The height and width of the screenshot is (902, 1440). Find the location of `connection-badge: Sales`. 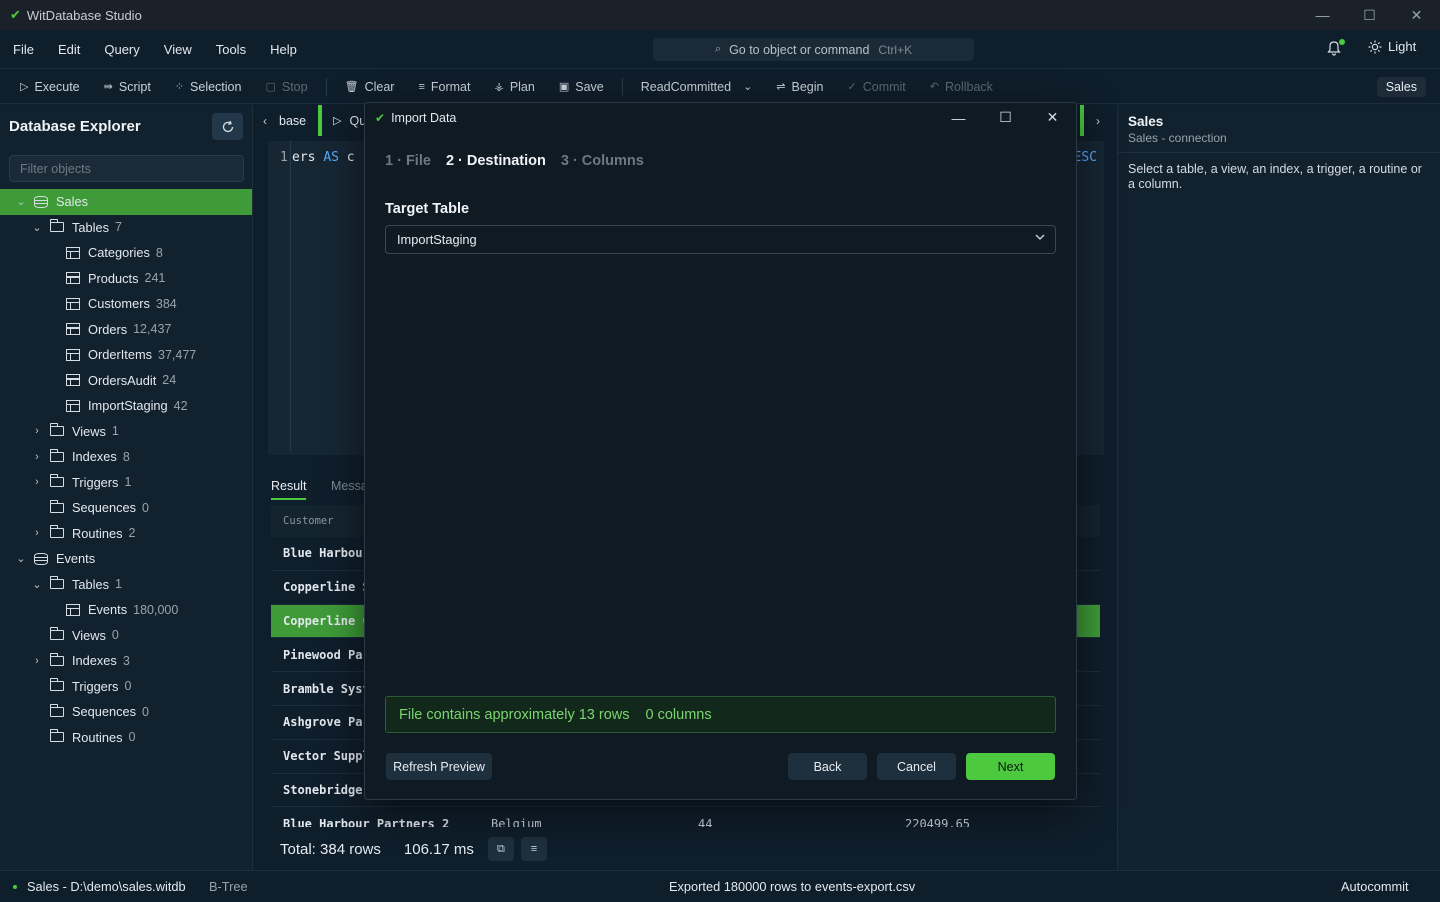

connection-badge: Sales is located at coordinates (1401, 87).